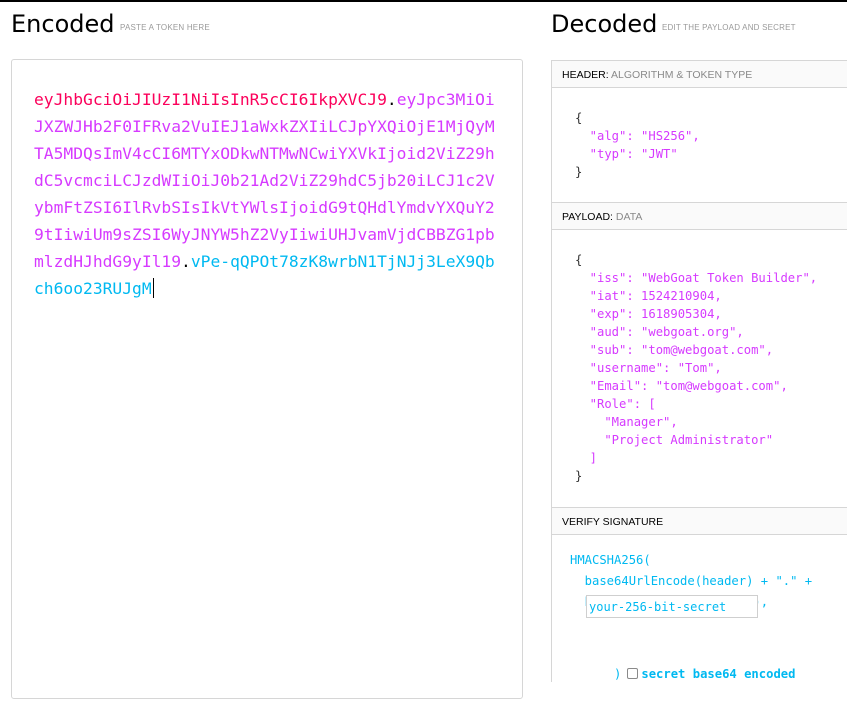 The height and width of the screenshot is (710, 847). What do you see at coordinates (659, 332) in the screenshot?
I see `code-line: "aud": "webgoat.org",` at bounding box center [659, 332].